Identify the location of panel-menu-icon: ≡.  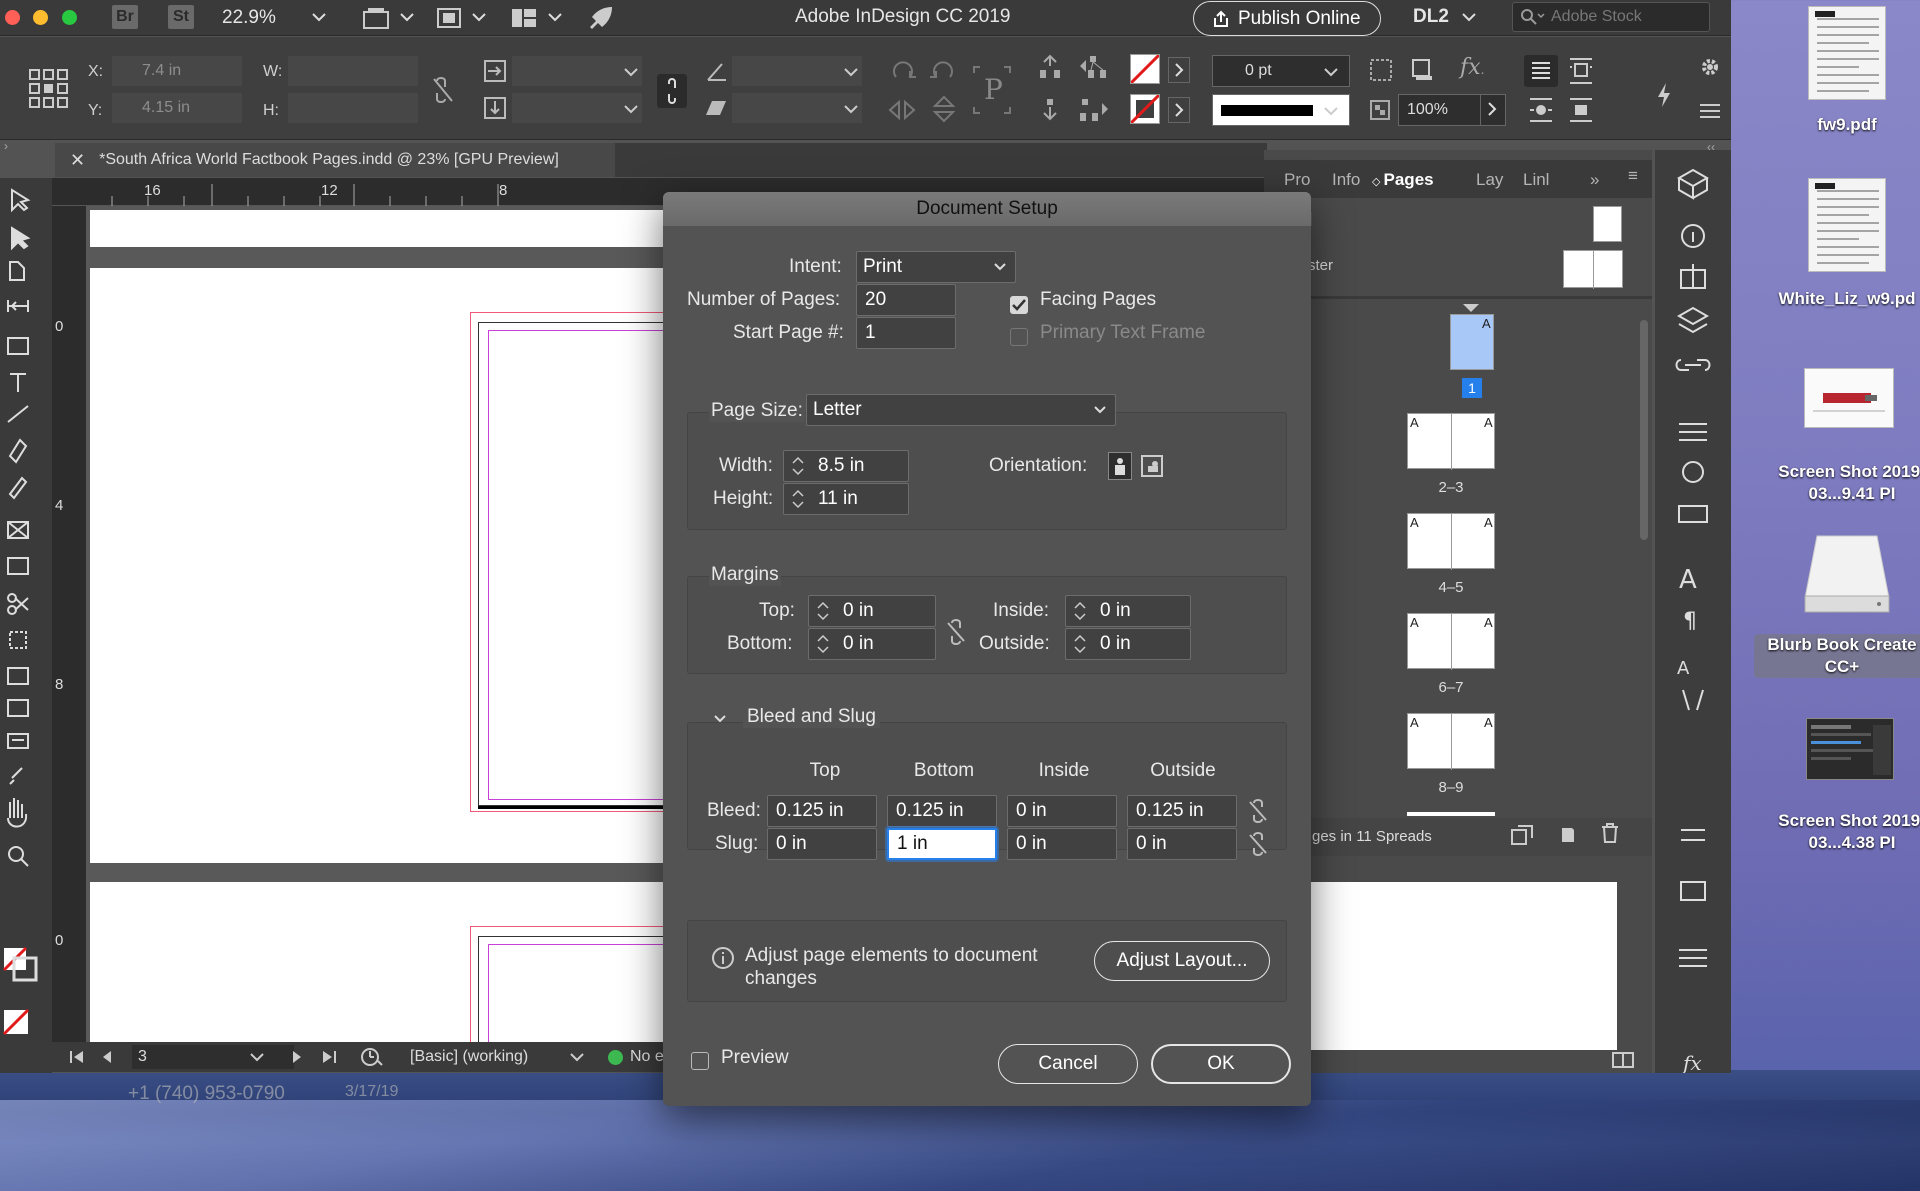
(1633, 176).